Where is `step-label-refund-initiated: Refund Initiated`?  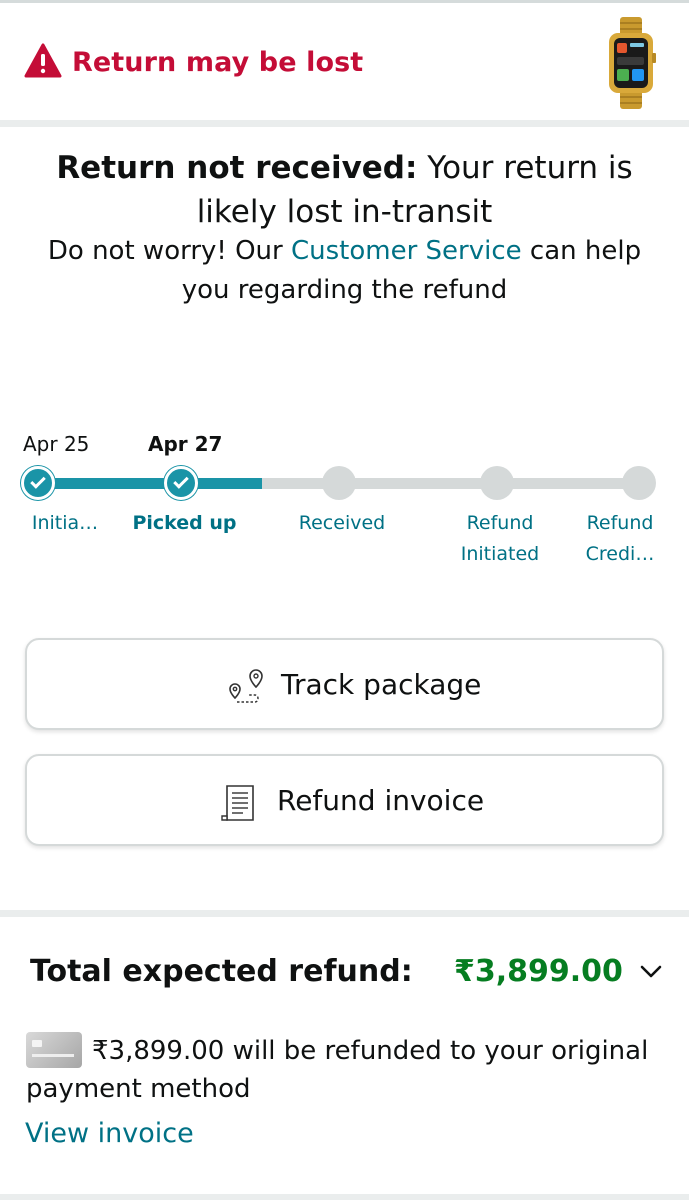
step-label-refund-initiated: Refund Initiated is located at coordinates (500, 538).